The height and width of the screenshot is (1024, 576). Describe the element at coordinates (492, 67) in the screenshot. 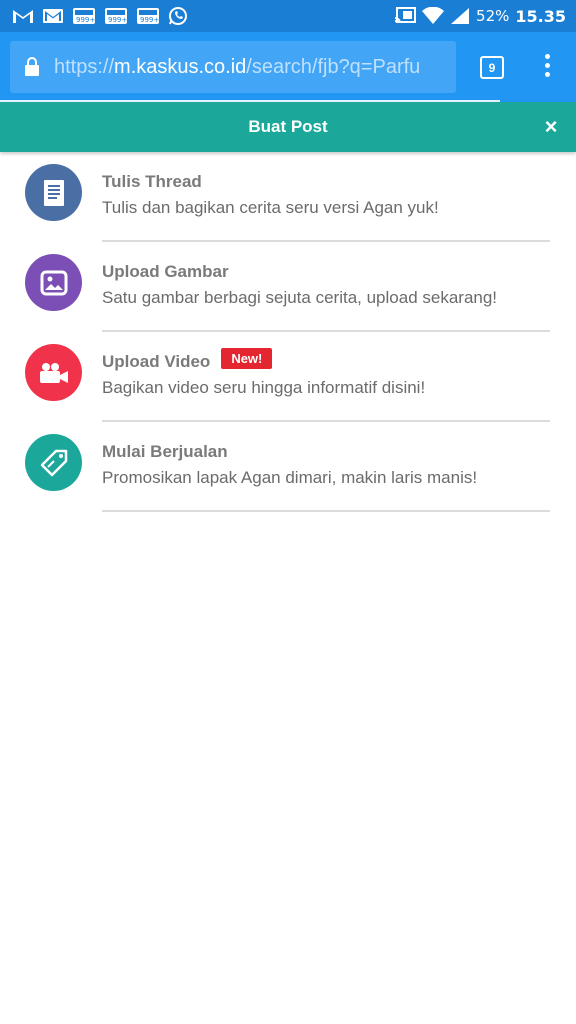

I see `tab-switcher-button: 9` at that location.